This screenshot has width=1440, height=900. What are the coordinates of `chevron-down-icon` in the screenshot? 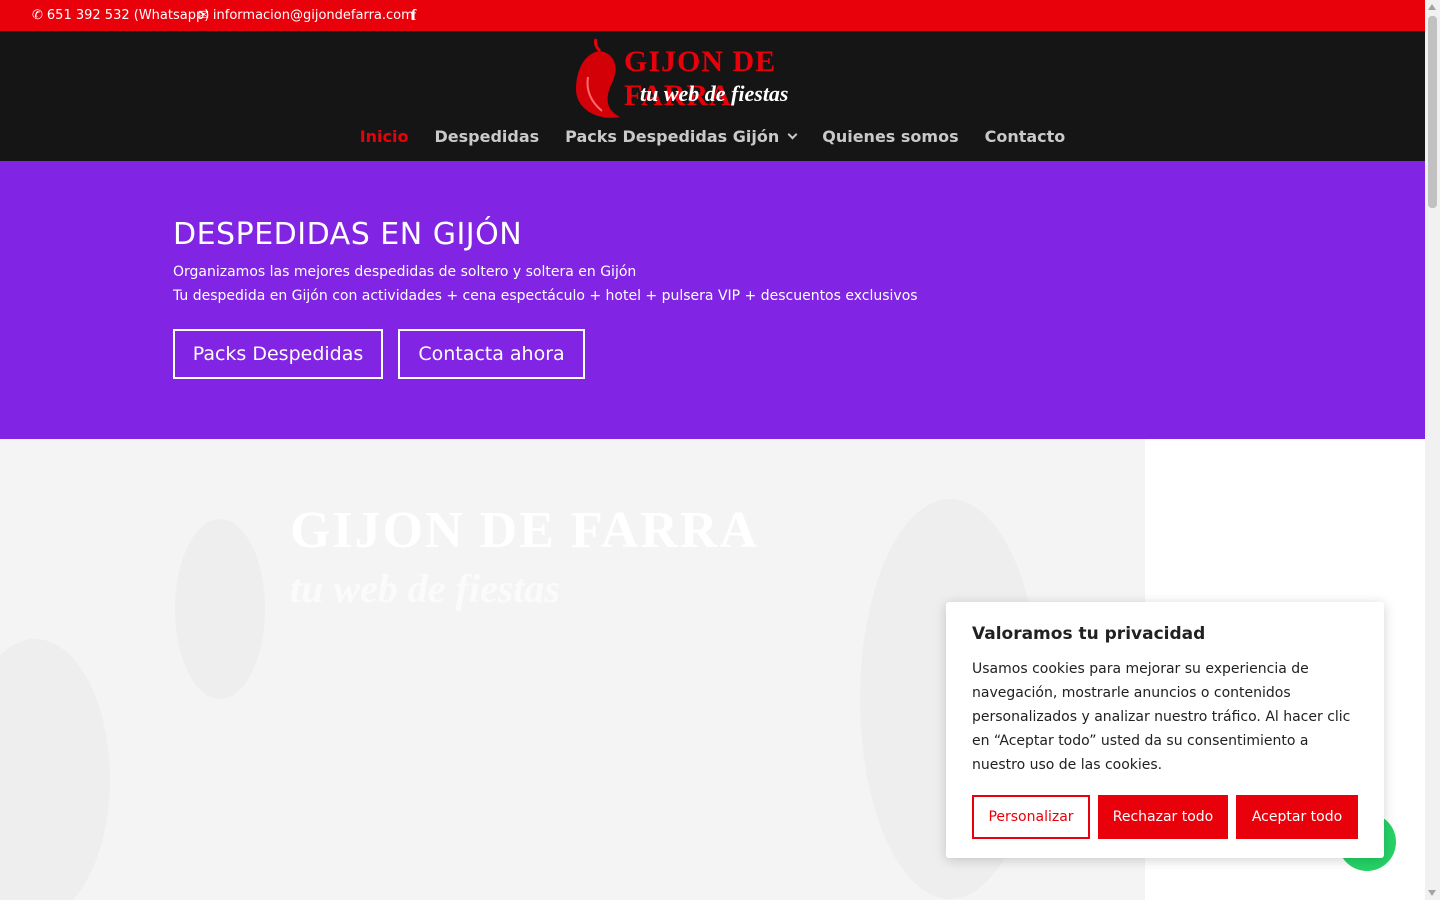 It's located at (792, 134).